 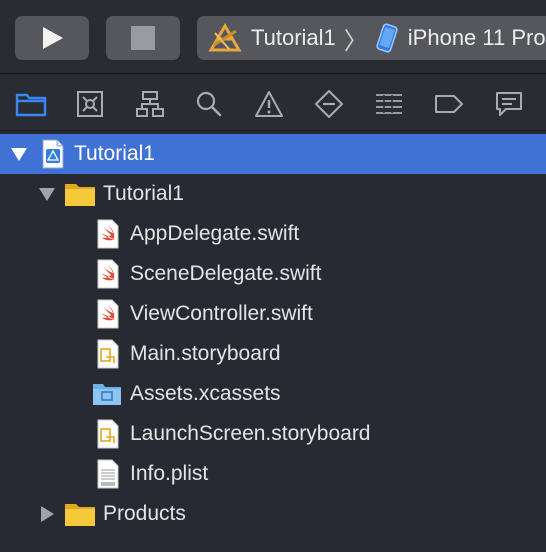 I want to click on tab-find-navigator, so click(x=209, y=104).